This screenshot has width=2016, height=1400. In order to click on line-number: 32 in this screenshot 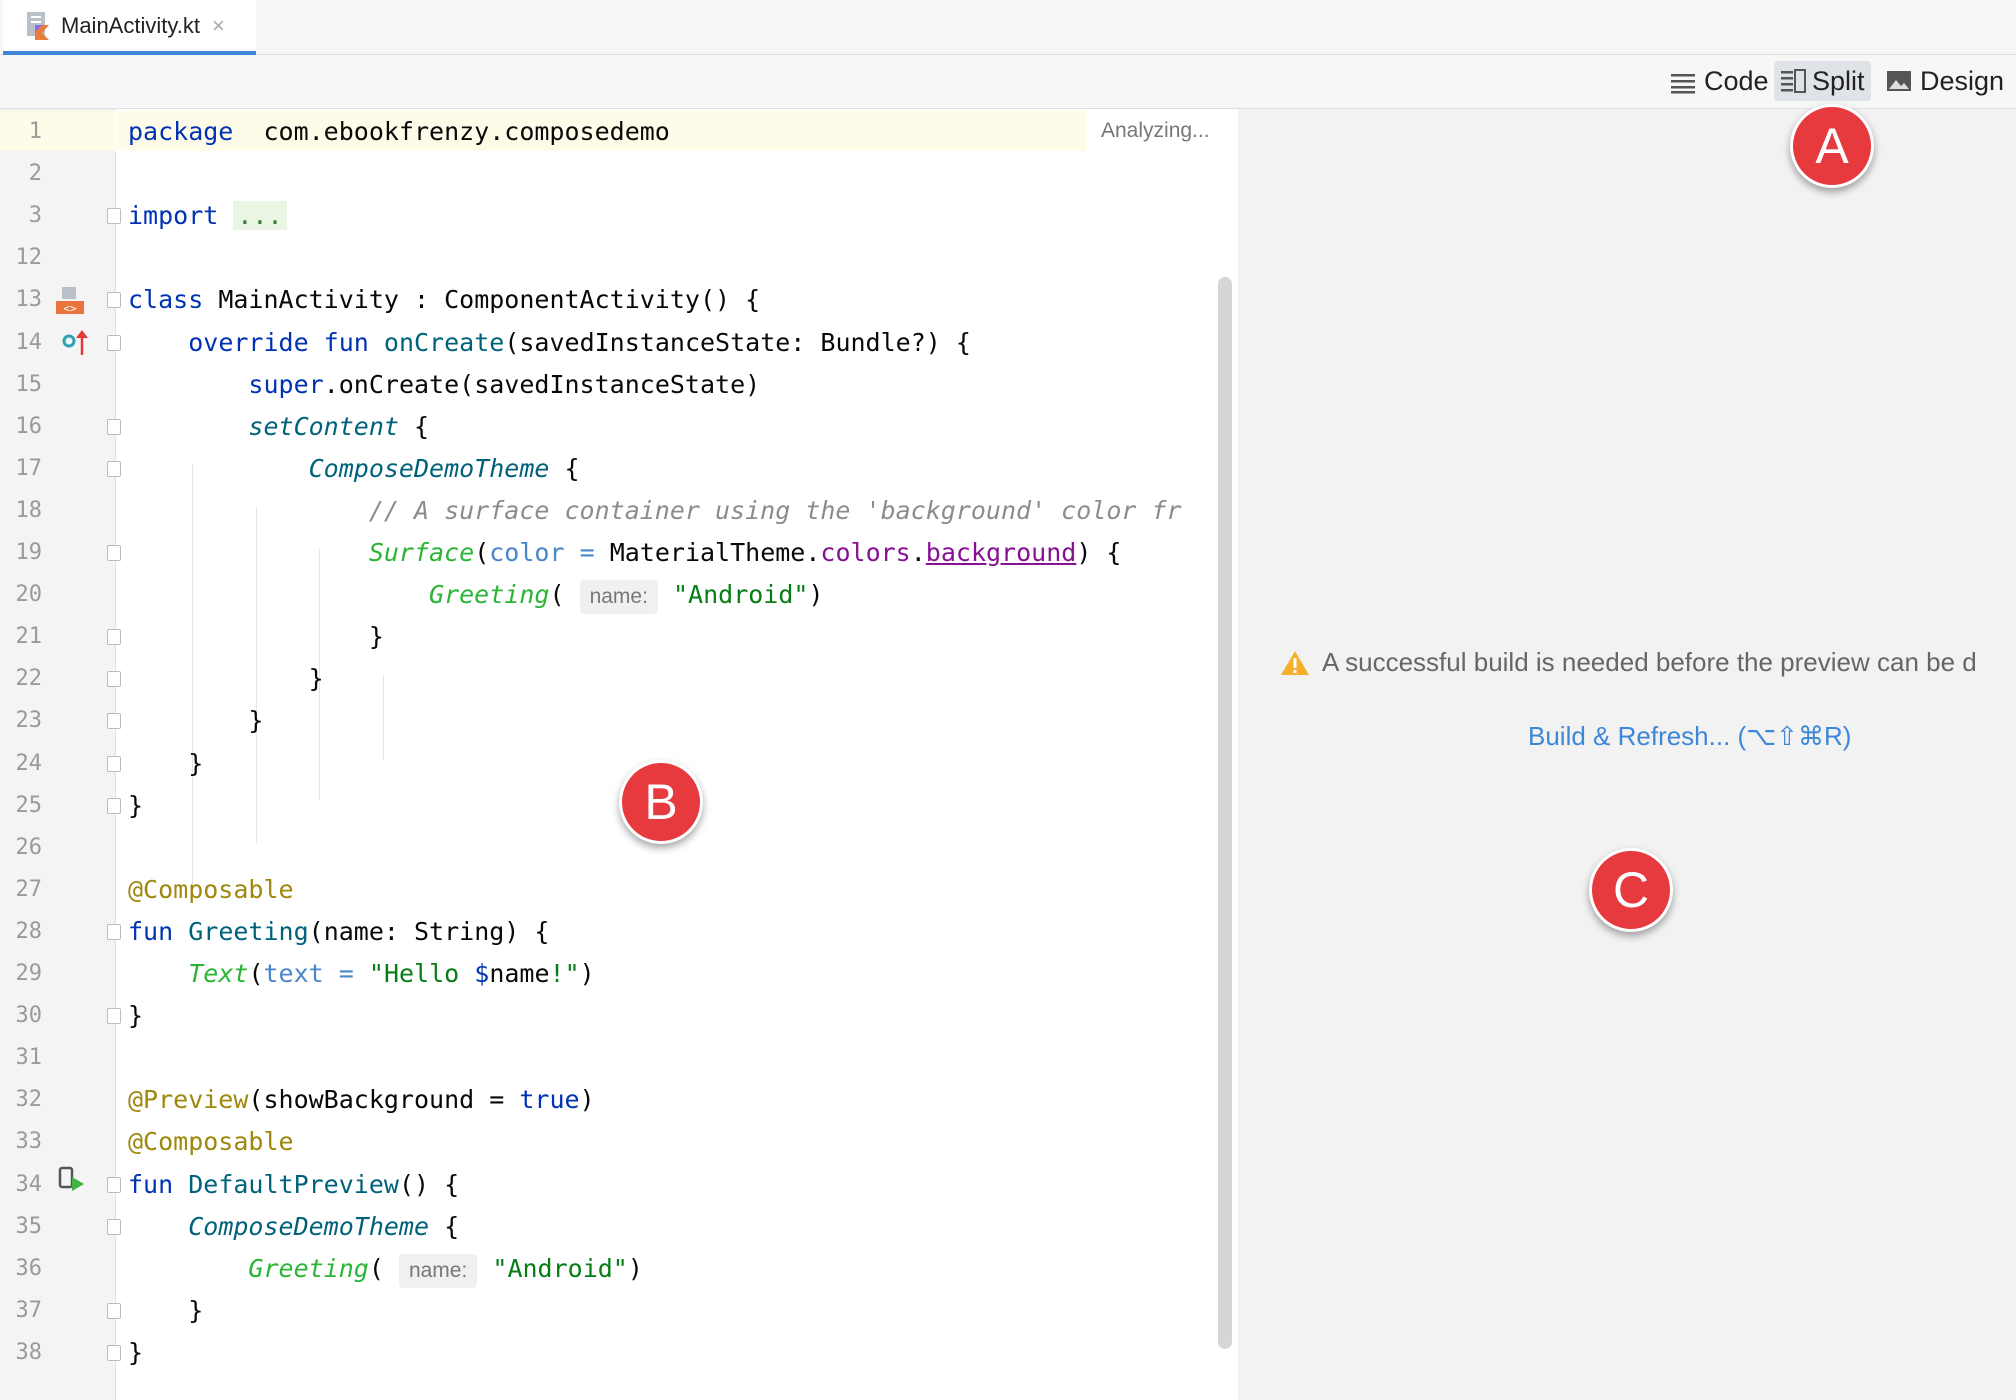, I will do `click(29, 1100)`.